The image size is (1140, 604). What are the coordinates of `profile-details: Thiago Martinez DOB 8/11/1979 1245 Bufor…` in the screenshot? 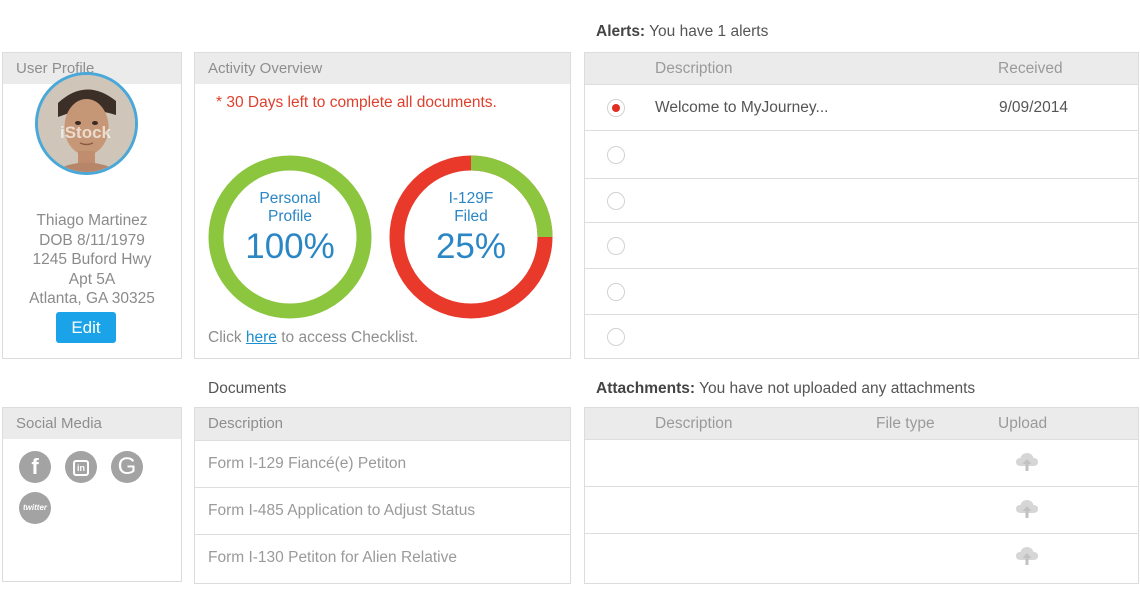 It's located at (92, 260).